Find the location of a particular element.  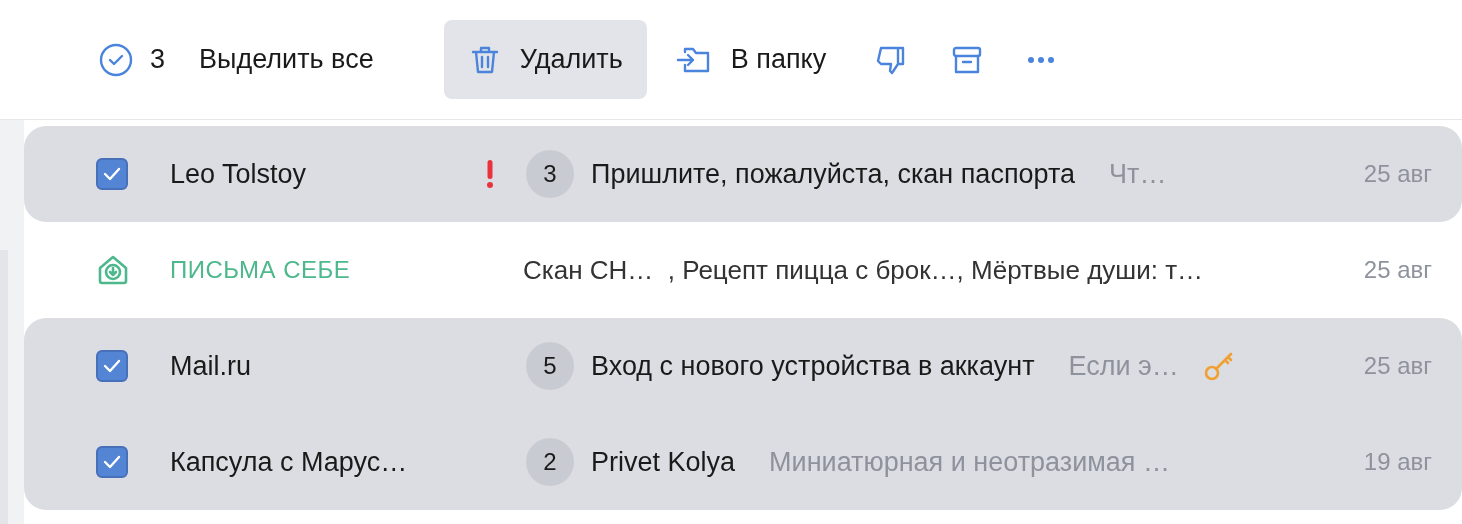

subject: Пришлите, пожалуйста, скан паспорта is located at coordinates (833, 174).